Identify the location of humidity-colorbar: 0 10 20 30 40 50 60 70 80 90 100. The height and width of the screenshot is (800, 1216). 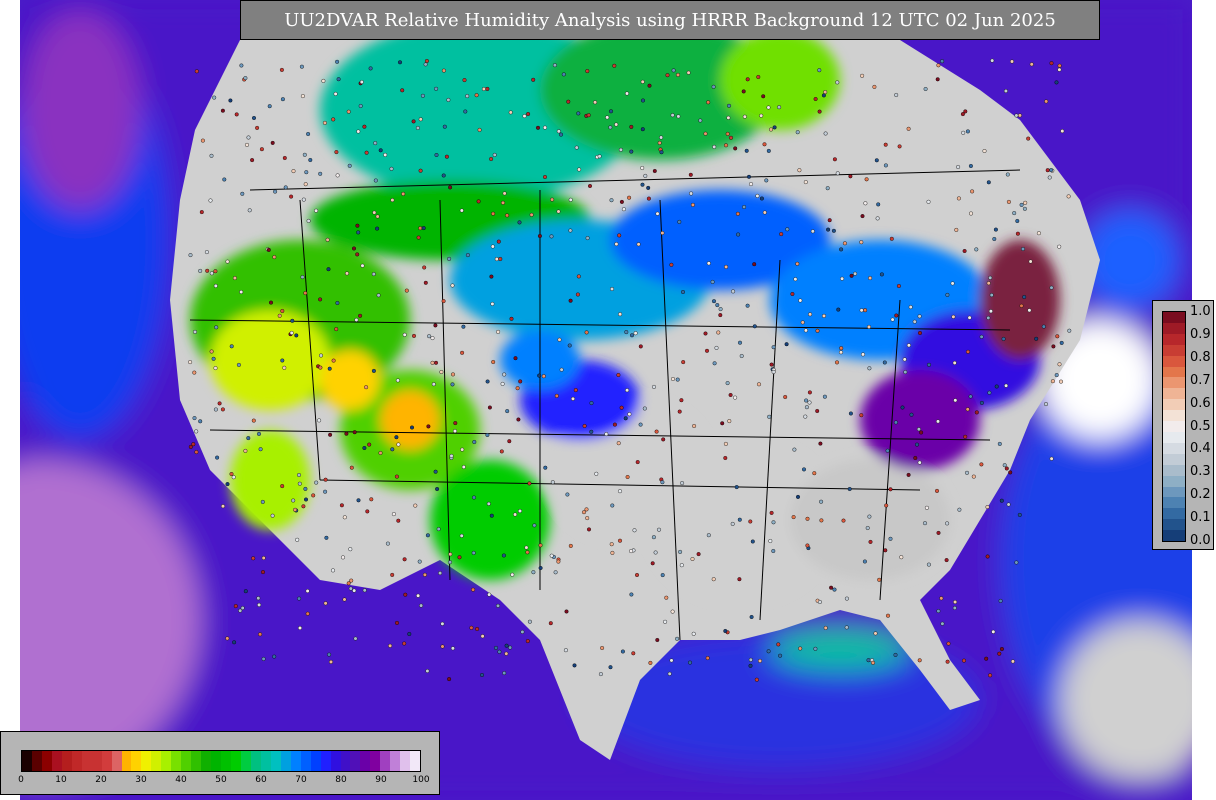
(220, 763).